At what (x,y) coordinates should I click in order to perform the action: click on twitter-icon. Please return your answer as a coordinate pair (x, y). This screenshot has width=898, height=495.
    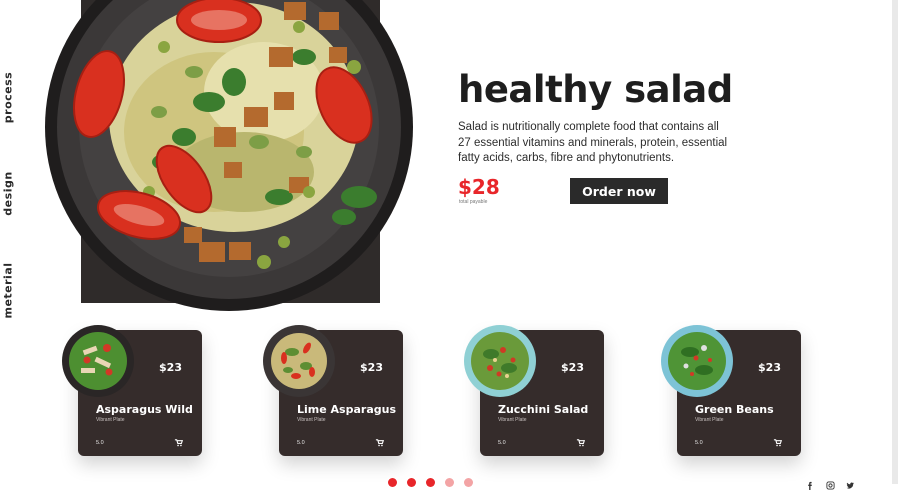
    Looking at the image, I should click on (850, 483).